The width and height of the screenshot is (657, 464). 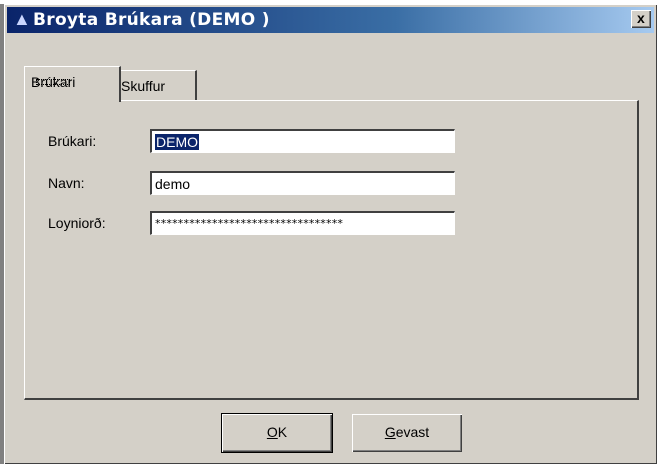 I want to click on title-bar: ▲ Broyta Brúkara (DEMO ) x, so click(x=330, y=20).